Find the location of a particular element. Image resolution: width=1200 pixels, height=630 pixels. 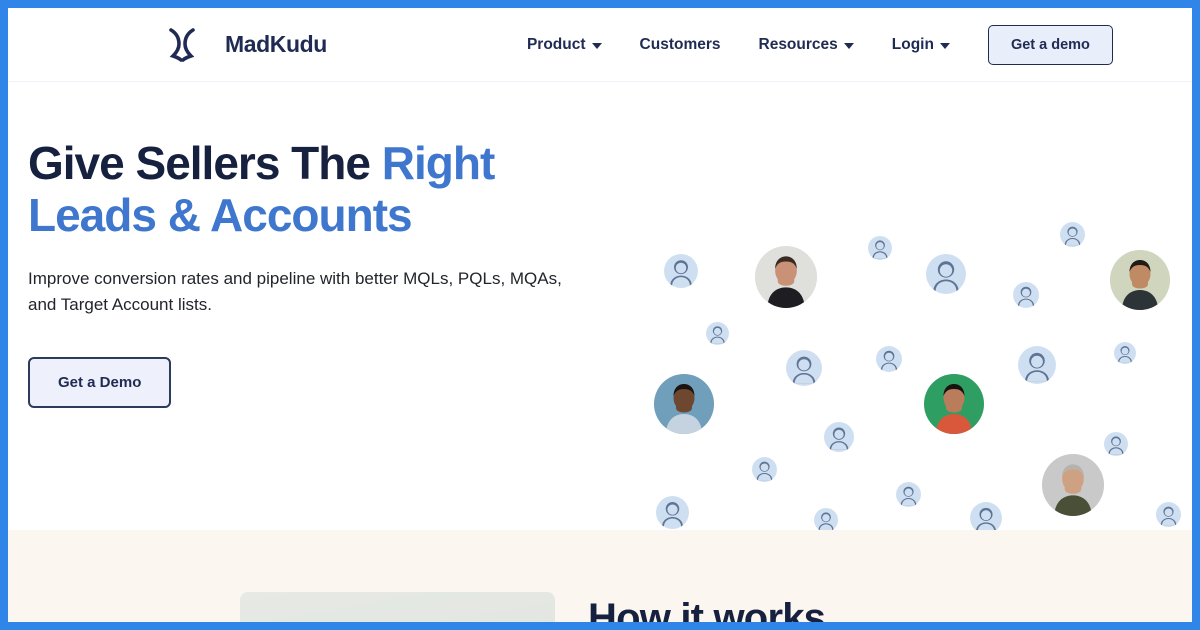

product-screenshot-card is located at coordinates (397, 607).